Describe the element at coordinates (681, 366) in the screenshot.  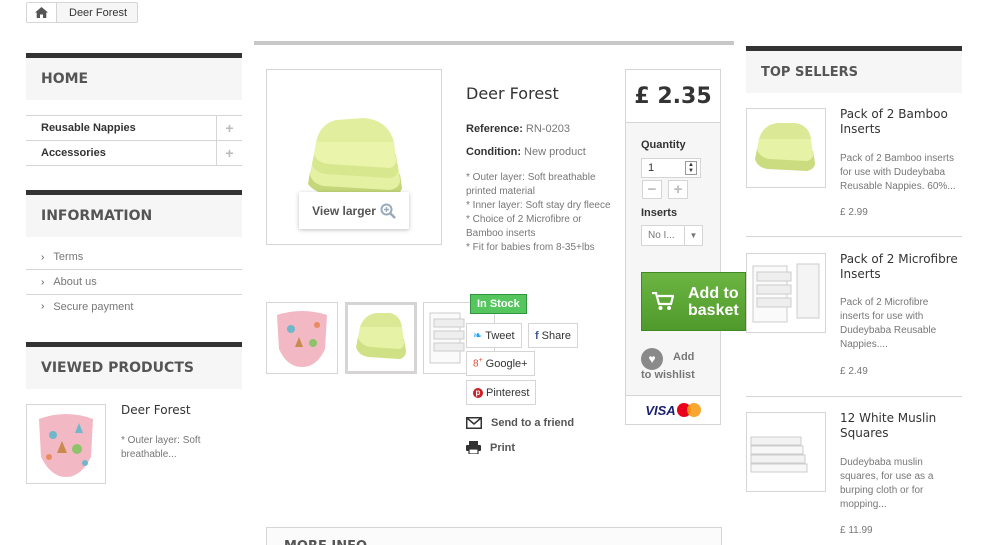
I see `add-to-wishlist-link: ♥ Add to wishlist` at that location.